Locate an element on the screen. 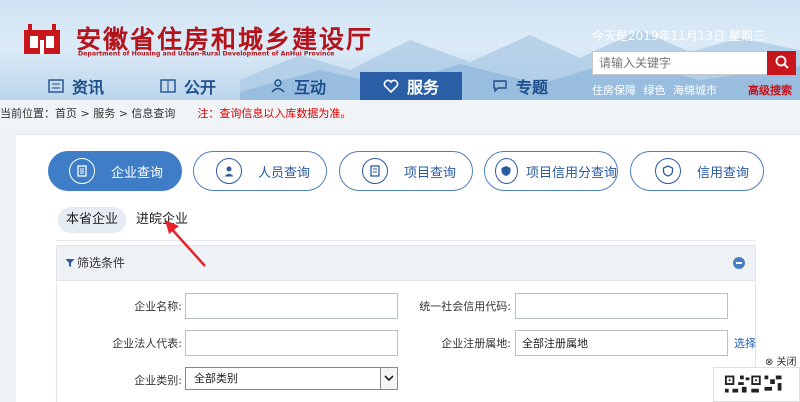 The height and width of the screenshot is (402, 800). category-label: 企业类别: is located at coordinates (158, 380).